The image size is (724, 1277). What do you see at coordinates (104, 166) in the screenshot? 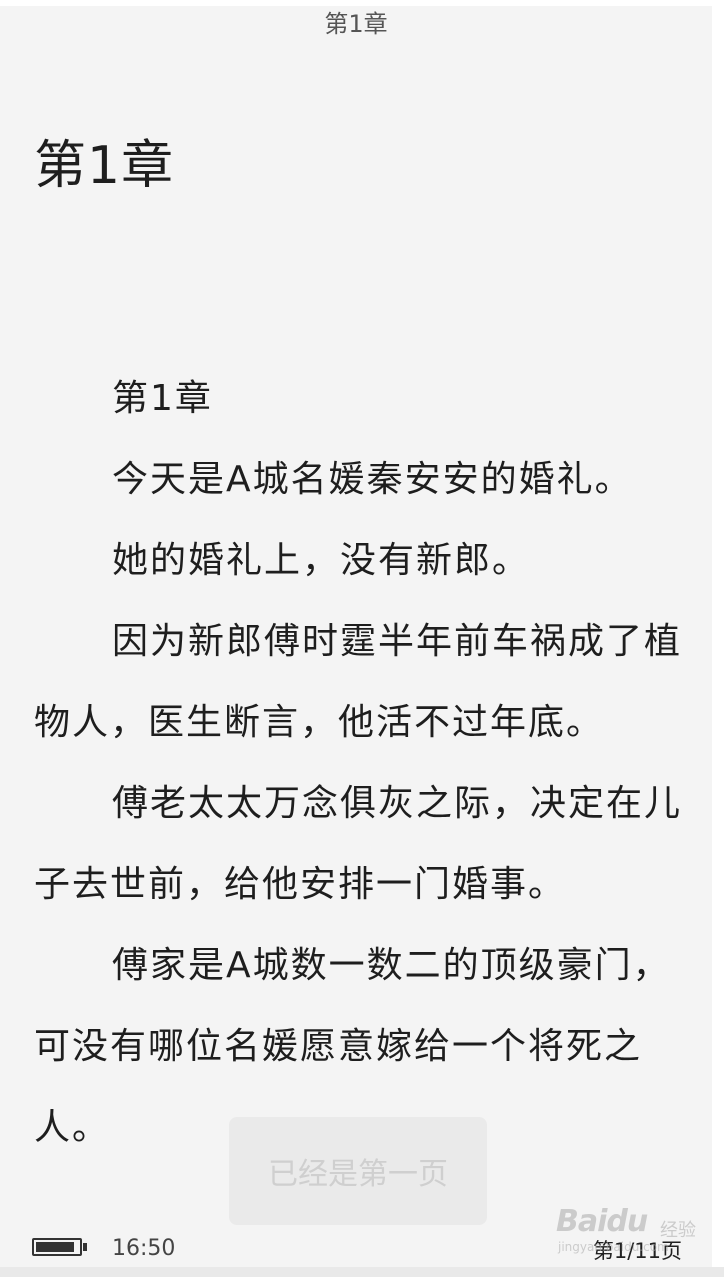
I see `chapter-heading: 第1章` at bounding box center [104, 166].